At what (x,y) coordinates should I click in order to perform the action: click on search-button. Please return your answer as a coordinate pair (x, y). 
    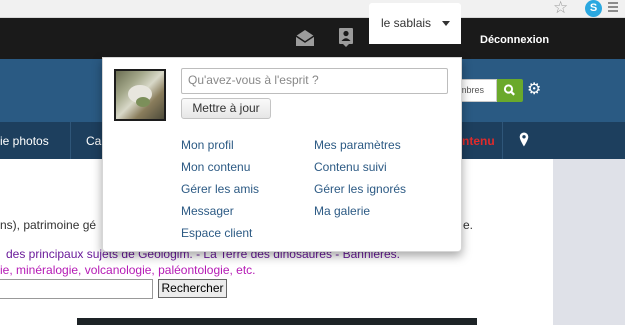
    Looking at the image, I should click on (510, 90).